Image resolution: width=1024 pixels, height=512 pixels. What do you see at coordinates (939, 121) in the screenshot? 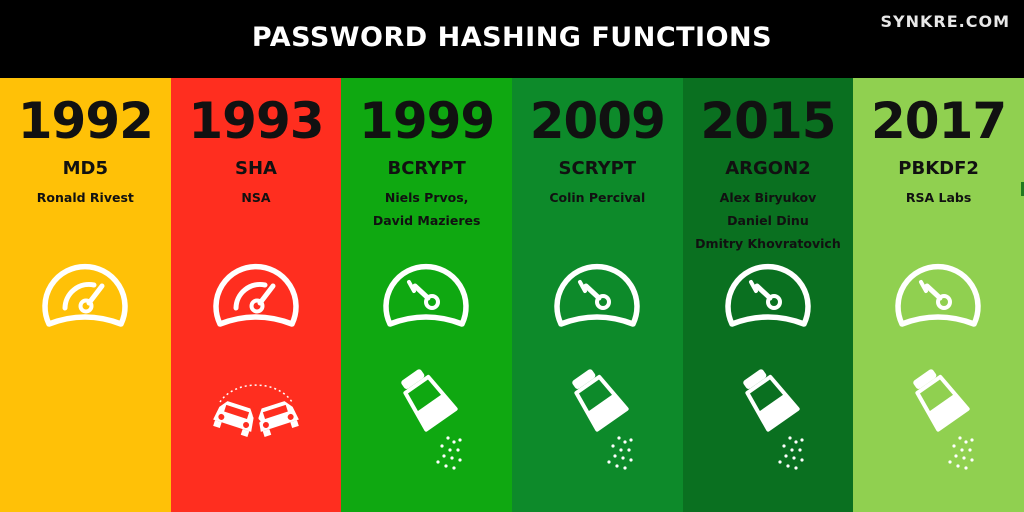
I see `year-label: 2017` at bounding box center [939, 121].